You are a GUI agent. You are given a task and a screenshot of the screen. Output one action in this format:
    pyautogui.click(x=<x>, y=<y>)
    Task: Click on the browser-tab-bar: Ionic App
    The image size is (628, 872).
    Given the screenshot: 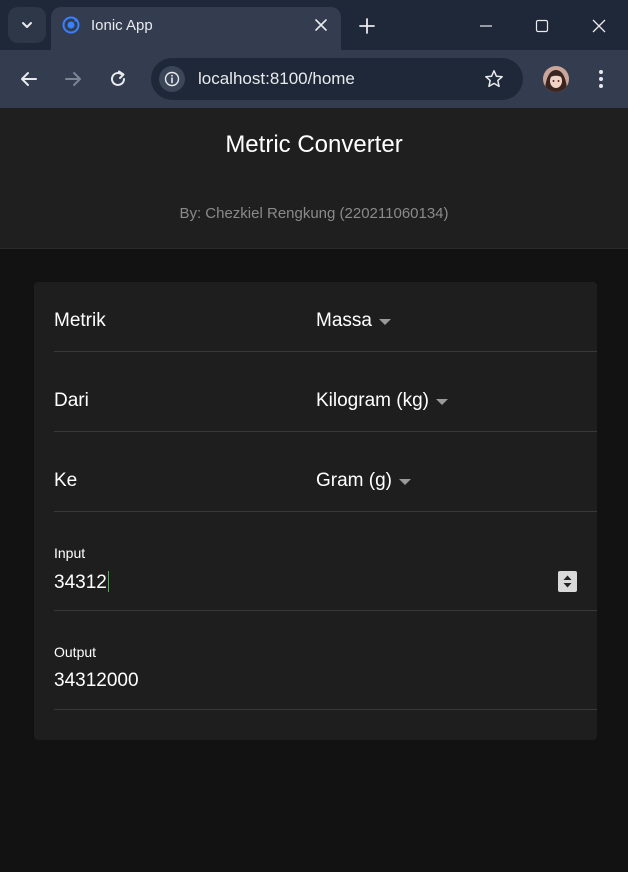 What is the action you would take?
    pyautogui.click(x=314, y=25)
    